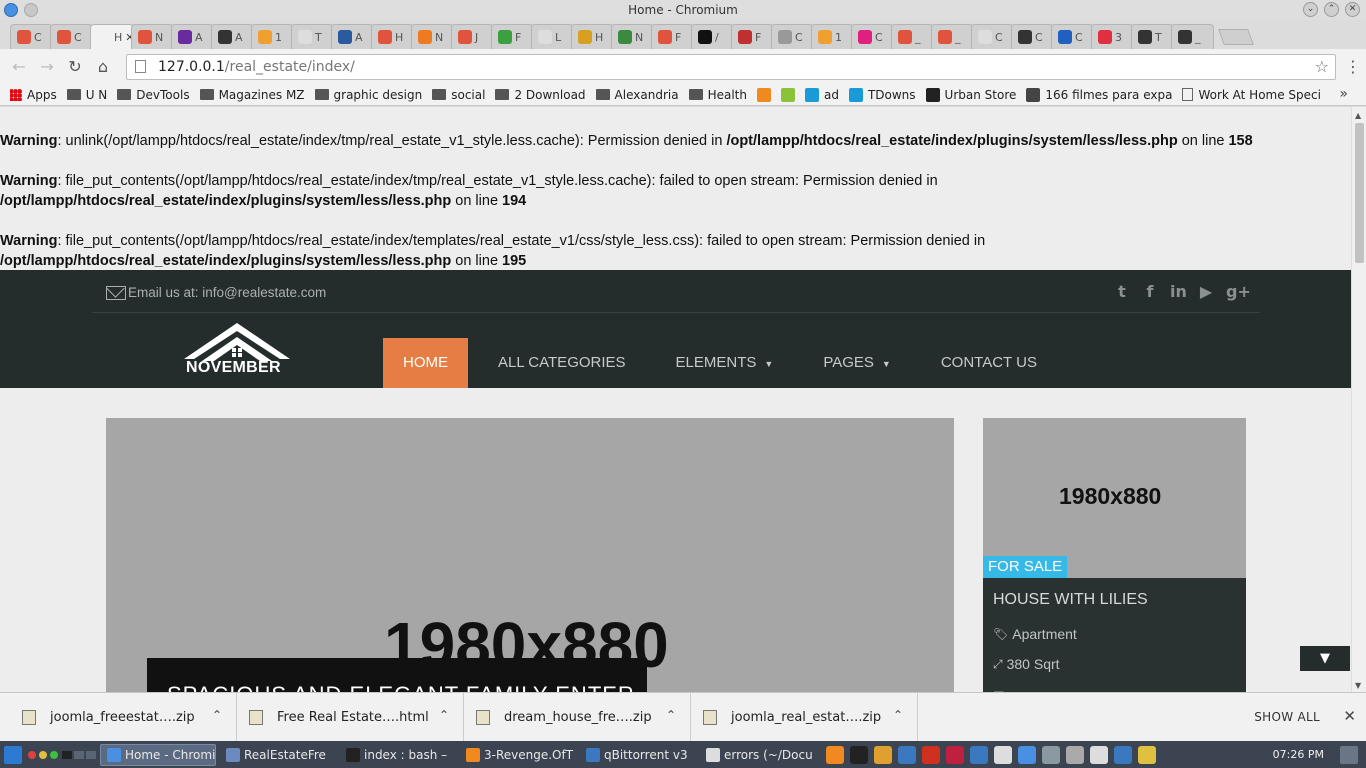  I want to click on close-window-button: ✕, so click(1352, 9).